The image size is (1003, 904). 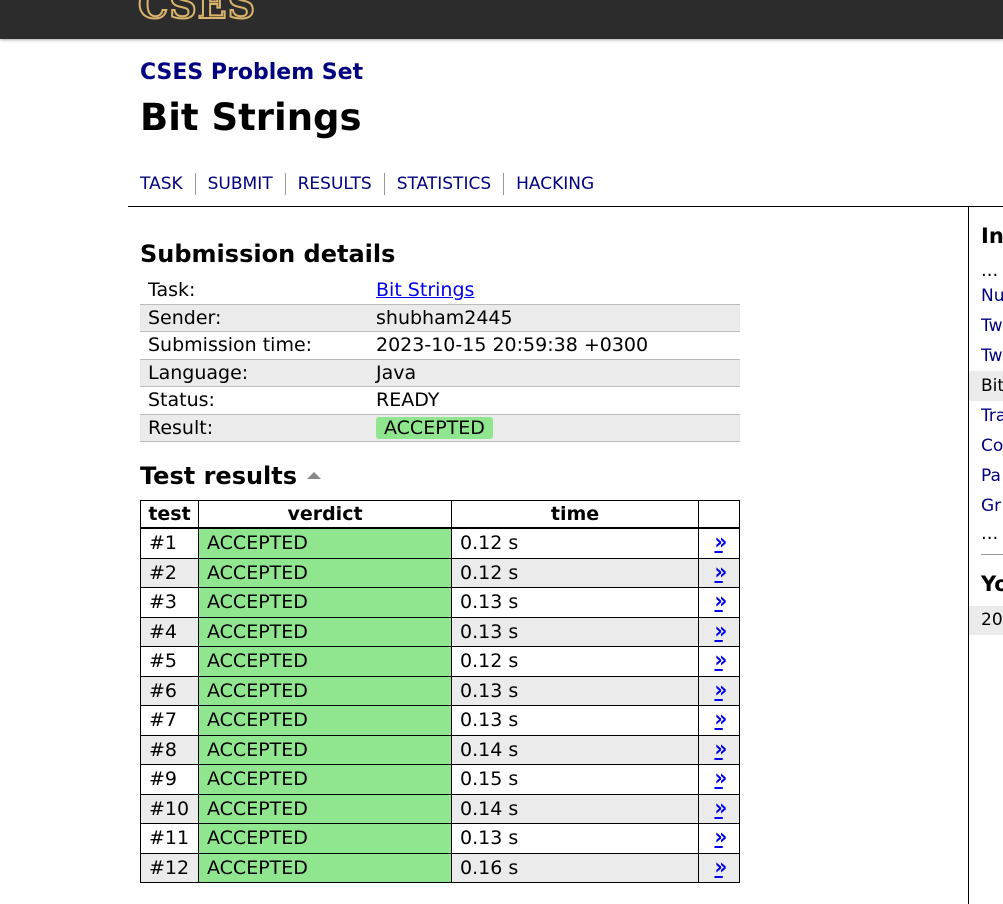 What do you see at coordinates (986, 416) in the screenshot?
I see `sidebar-item: Tra` at bounding box center [986, 416].